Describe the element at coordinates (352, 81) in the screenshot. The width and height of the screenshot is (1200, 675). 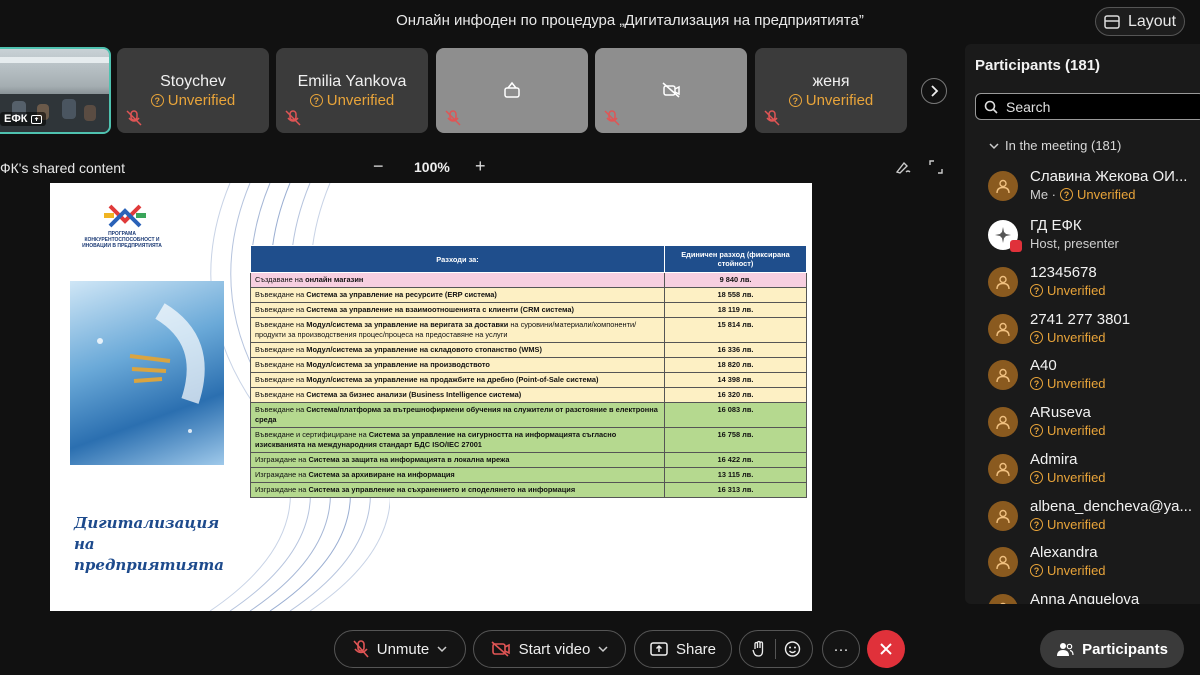
I see `tile-name: Emilia Yankova` at that location.